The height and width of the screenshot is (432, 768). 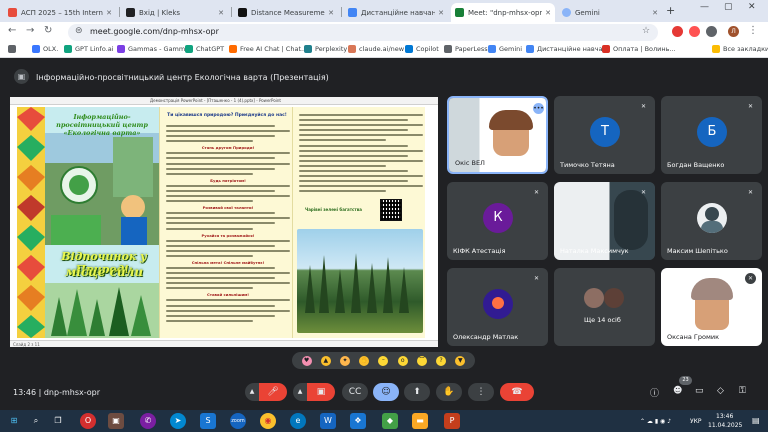 I want to click on bookmark-gemini: Gemini, so click(x=505, y=49).